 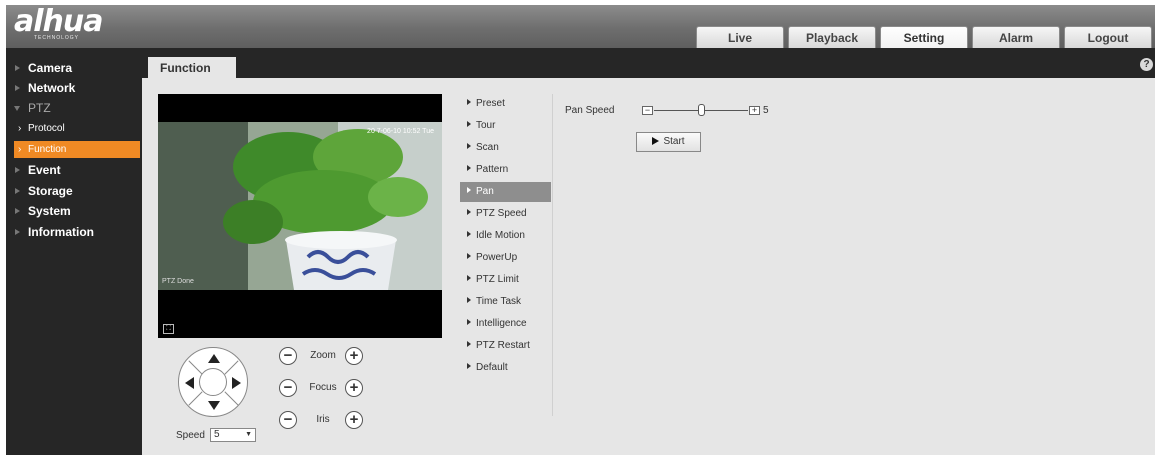 What do you see at coordinates (485, 191) in the screenshot?
I see `func-item-label: Pan` at bounding box center [485, 191].